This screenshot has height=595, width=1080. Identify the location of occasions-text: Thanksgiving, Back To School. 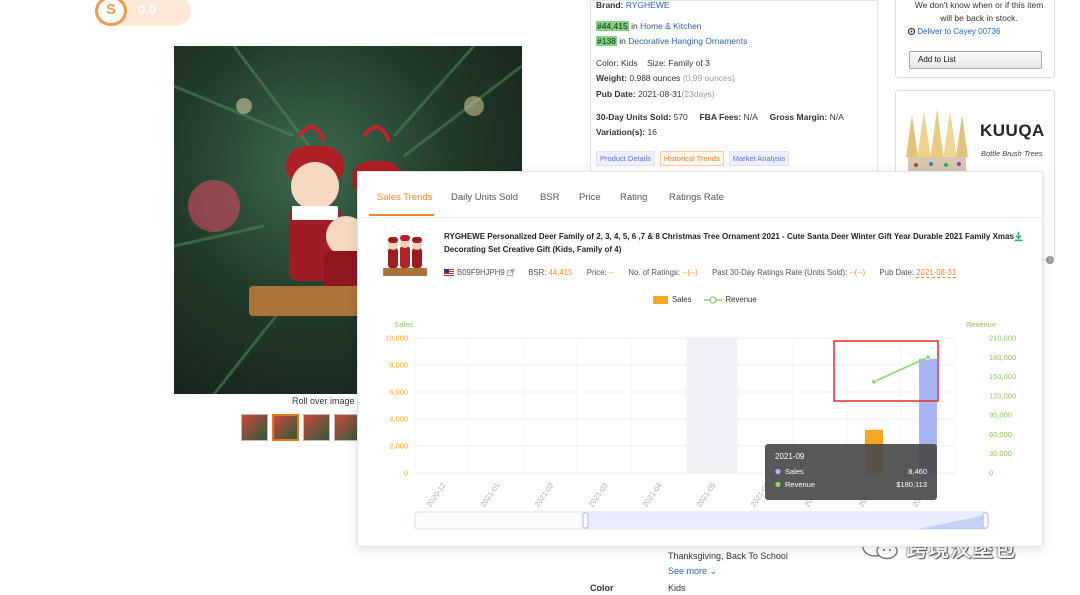
(728, 556).